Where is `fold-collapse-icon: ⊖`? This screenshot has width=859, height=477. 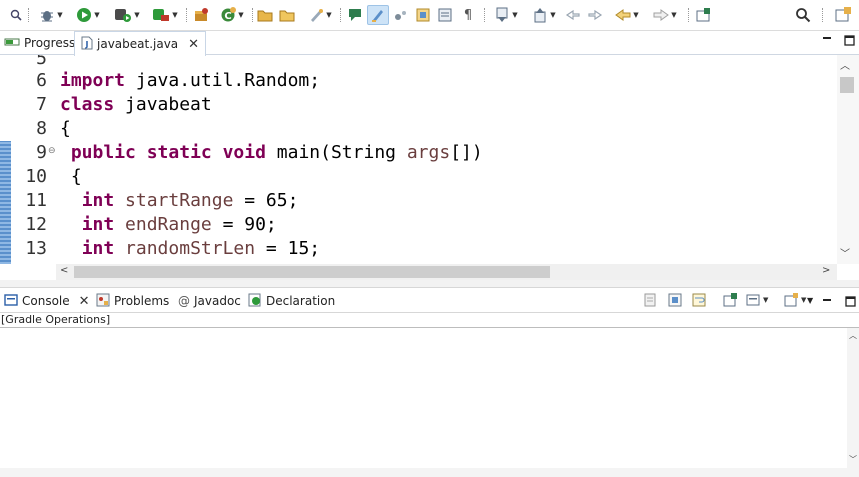 fold-collapse-icon: ⊖ is located at coordinates (52, 151).